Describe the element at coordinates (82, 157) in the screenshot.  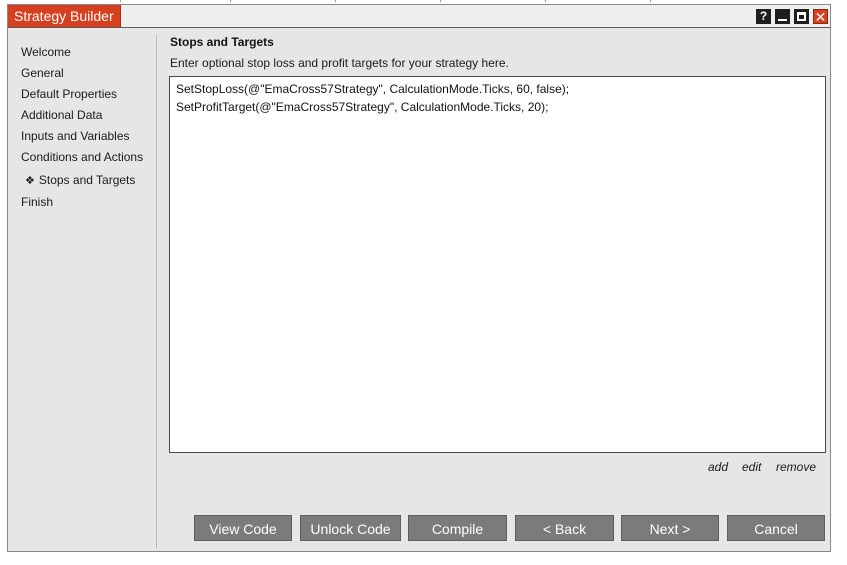
I see `nav-item-conditions-and-actions: Conditions and Actions` at that location.